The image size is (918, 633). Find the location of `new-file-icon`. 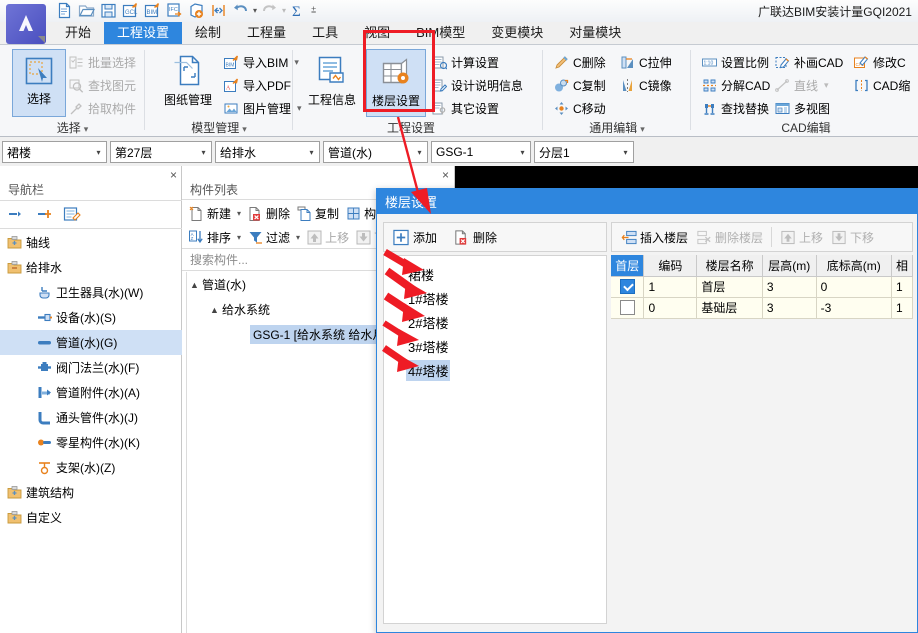

new-file-icon is located at coordinates (64, 10).